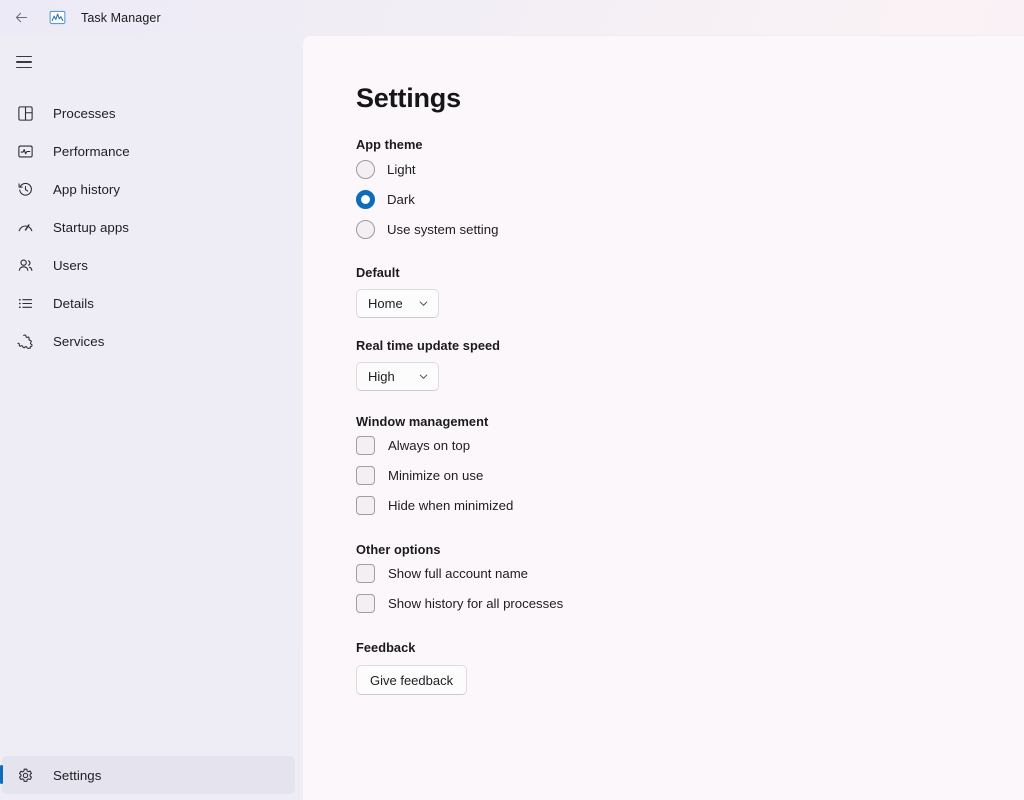  Describe the element at coordinates (690, 199) in the screenshot. I see `radio-option-dark: Dark` at that location.